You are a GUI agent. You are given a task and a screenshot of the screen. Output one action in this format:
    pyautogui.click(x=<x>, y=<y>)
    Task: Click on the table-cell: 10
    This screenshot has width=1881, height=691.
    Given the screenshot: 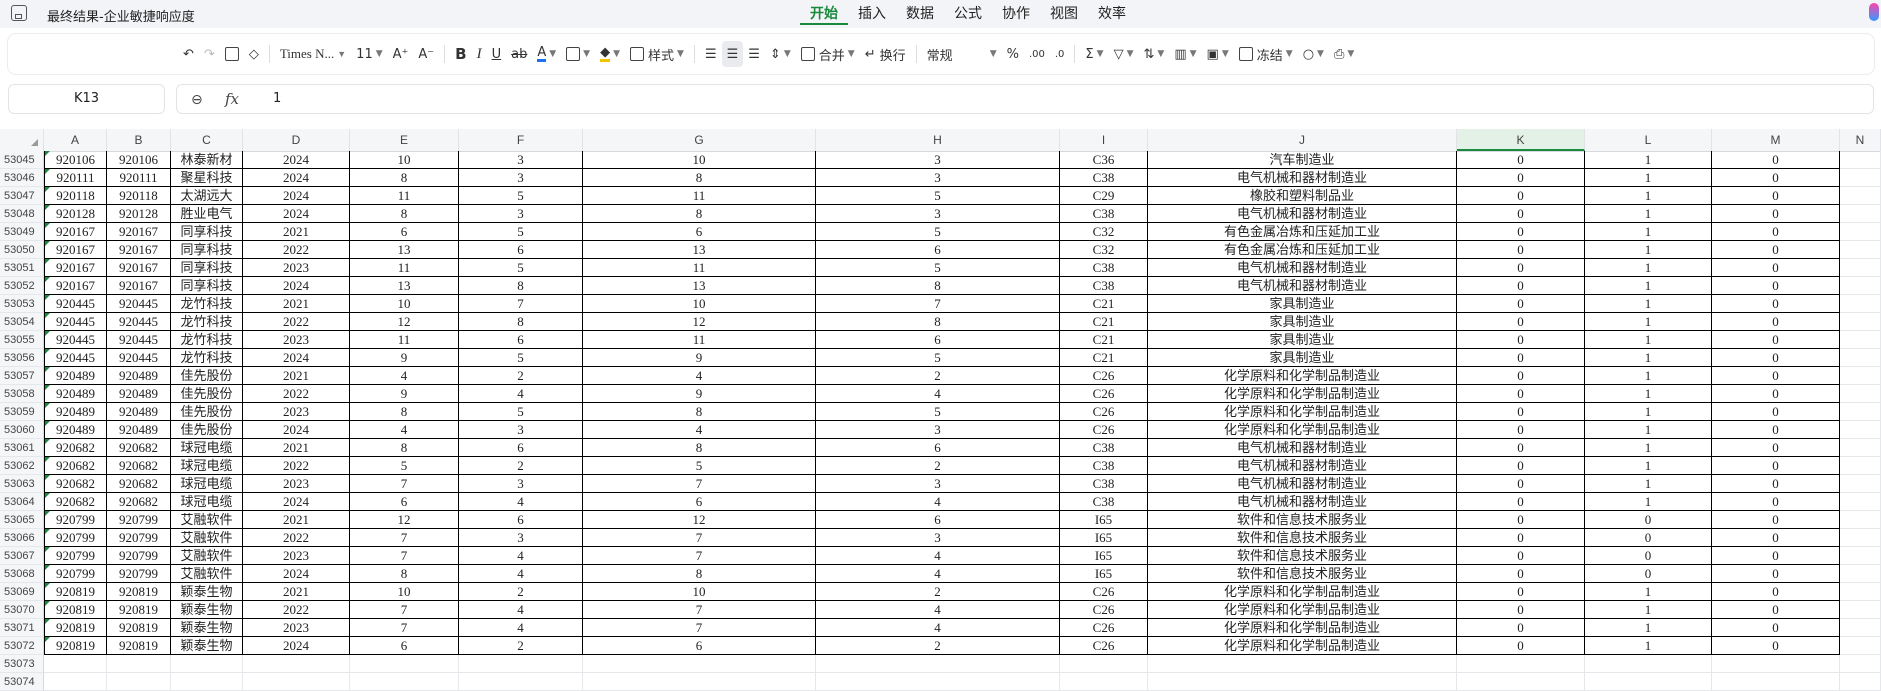 What is the action you would take?
    pyautogui.click(x=699, y=304)
    